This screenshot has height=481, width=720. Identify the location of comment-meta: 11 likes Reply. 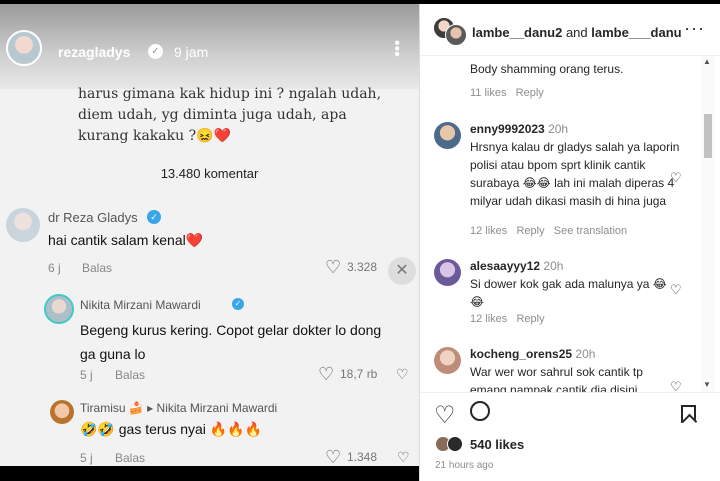
(507, 93).